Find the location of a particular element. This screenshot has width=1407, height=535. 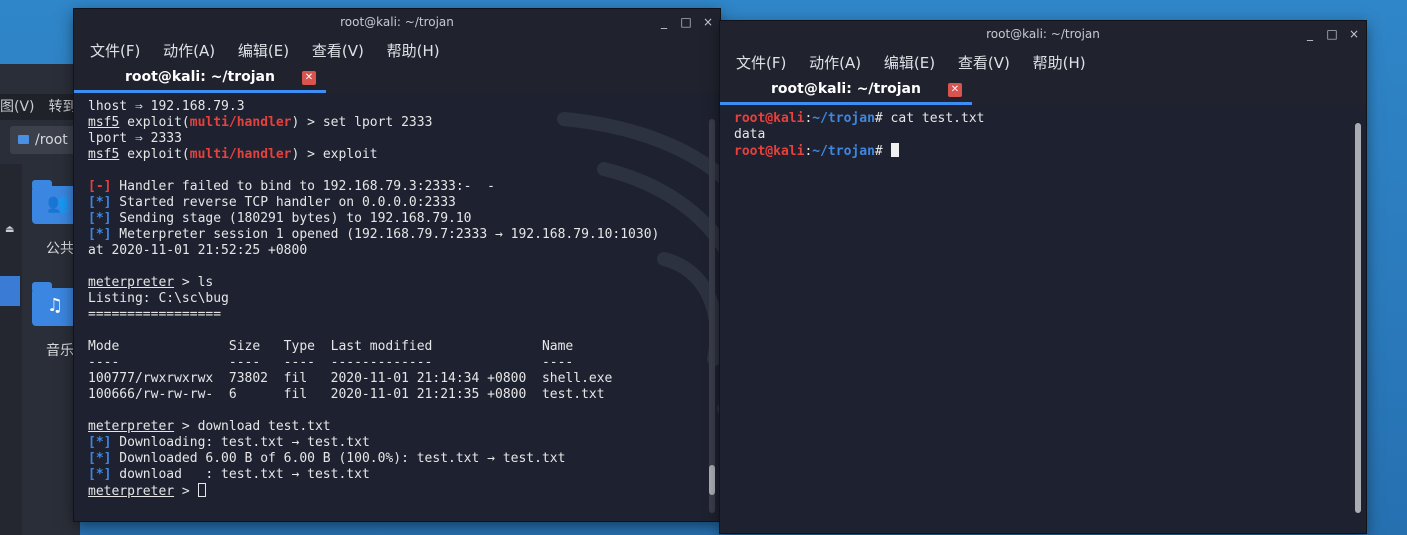

fm-sidebar-selected-item is located at coordinates (10, 291).